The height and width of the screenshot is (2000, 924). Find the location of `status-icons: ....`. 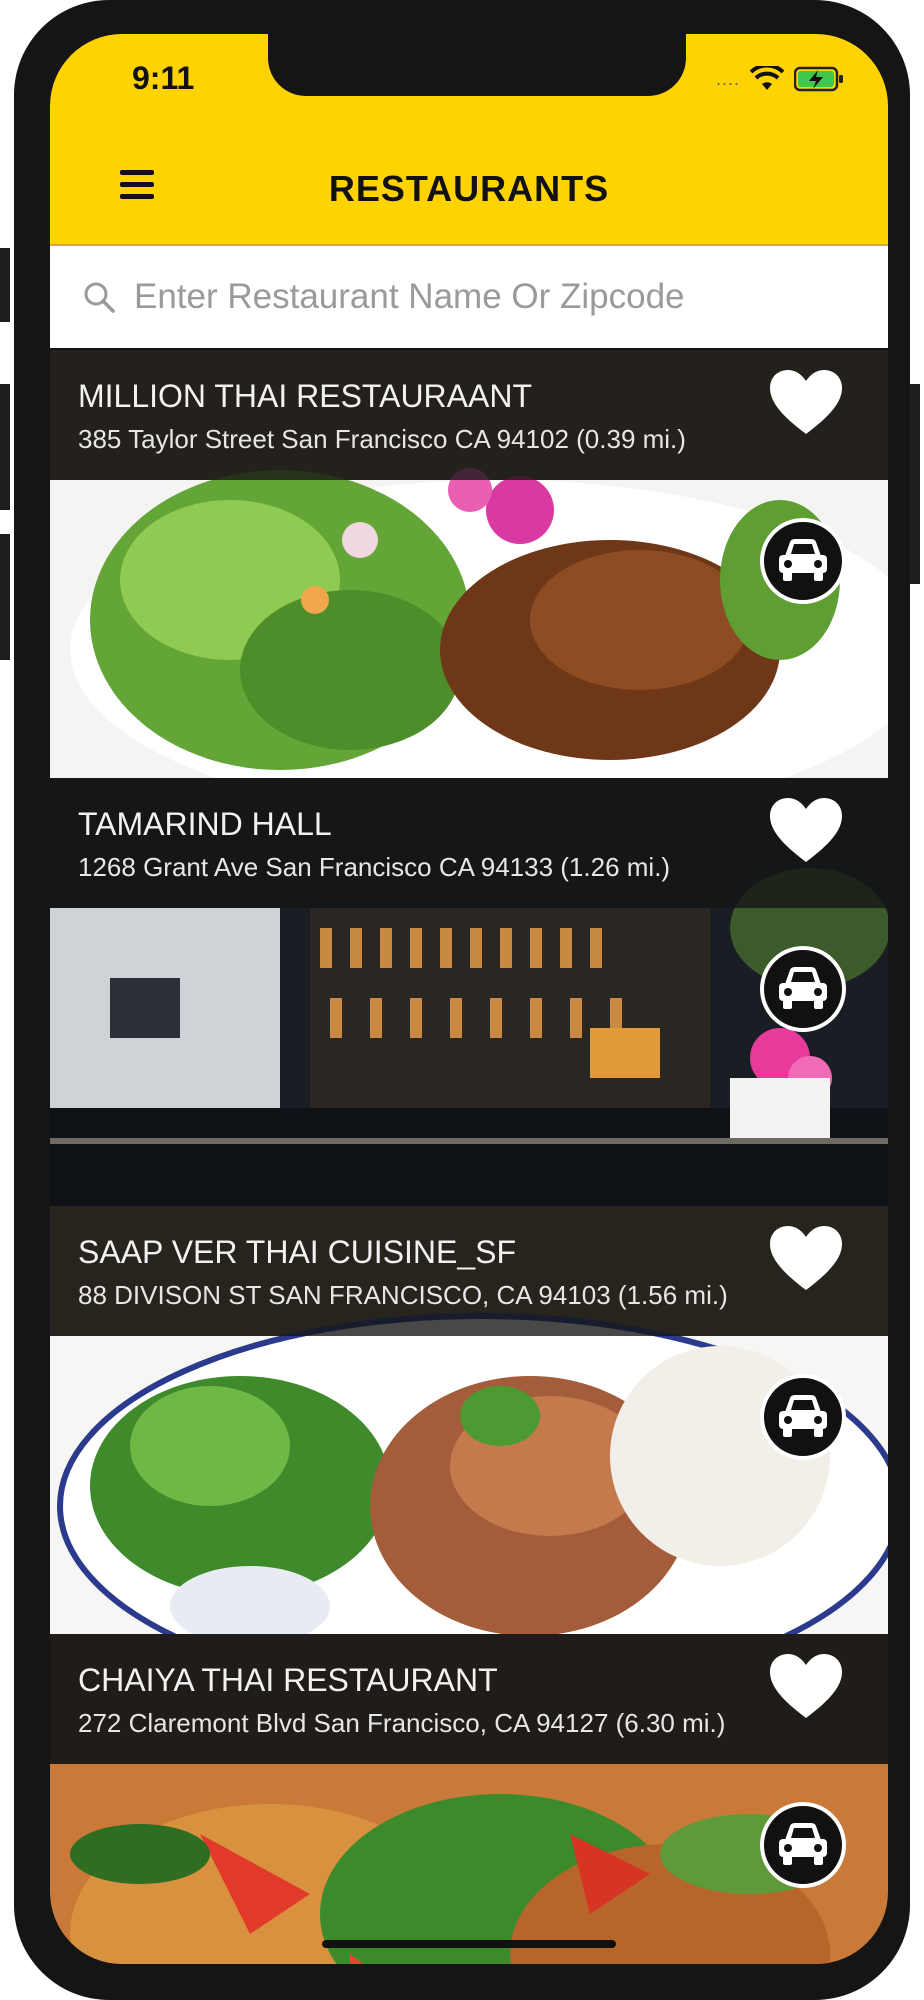

status-icons: .... is located at coordinates (780, 79).